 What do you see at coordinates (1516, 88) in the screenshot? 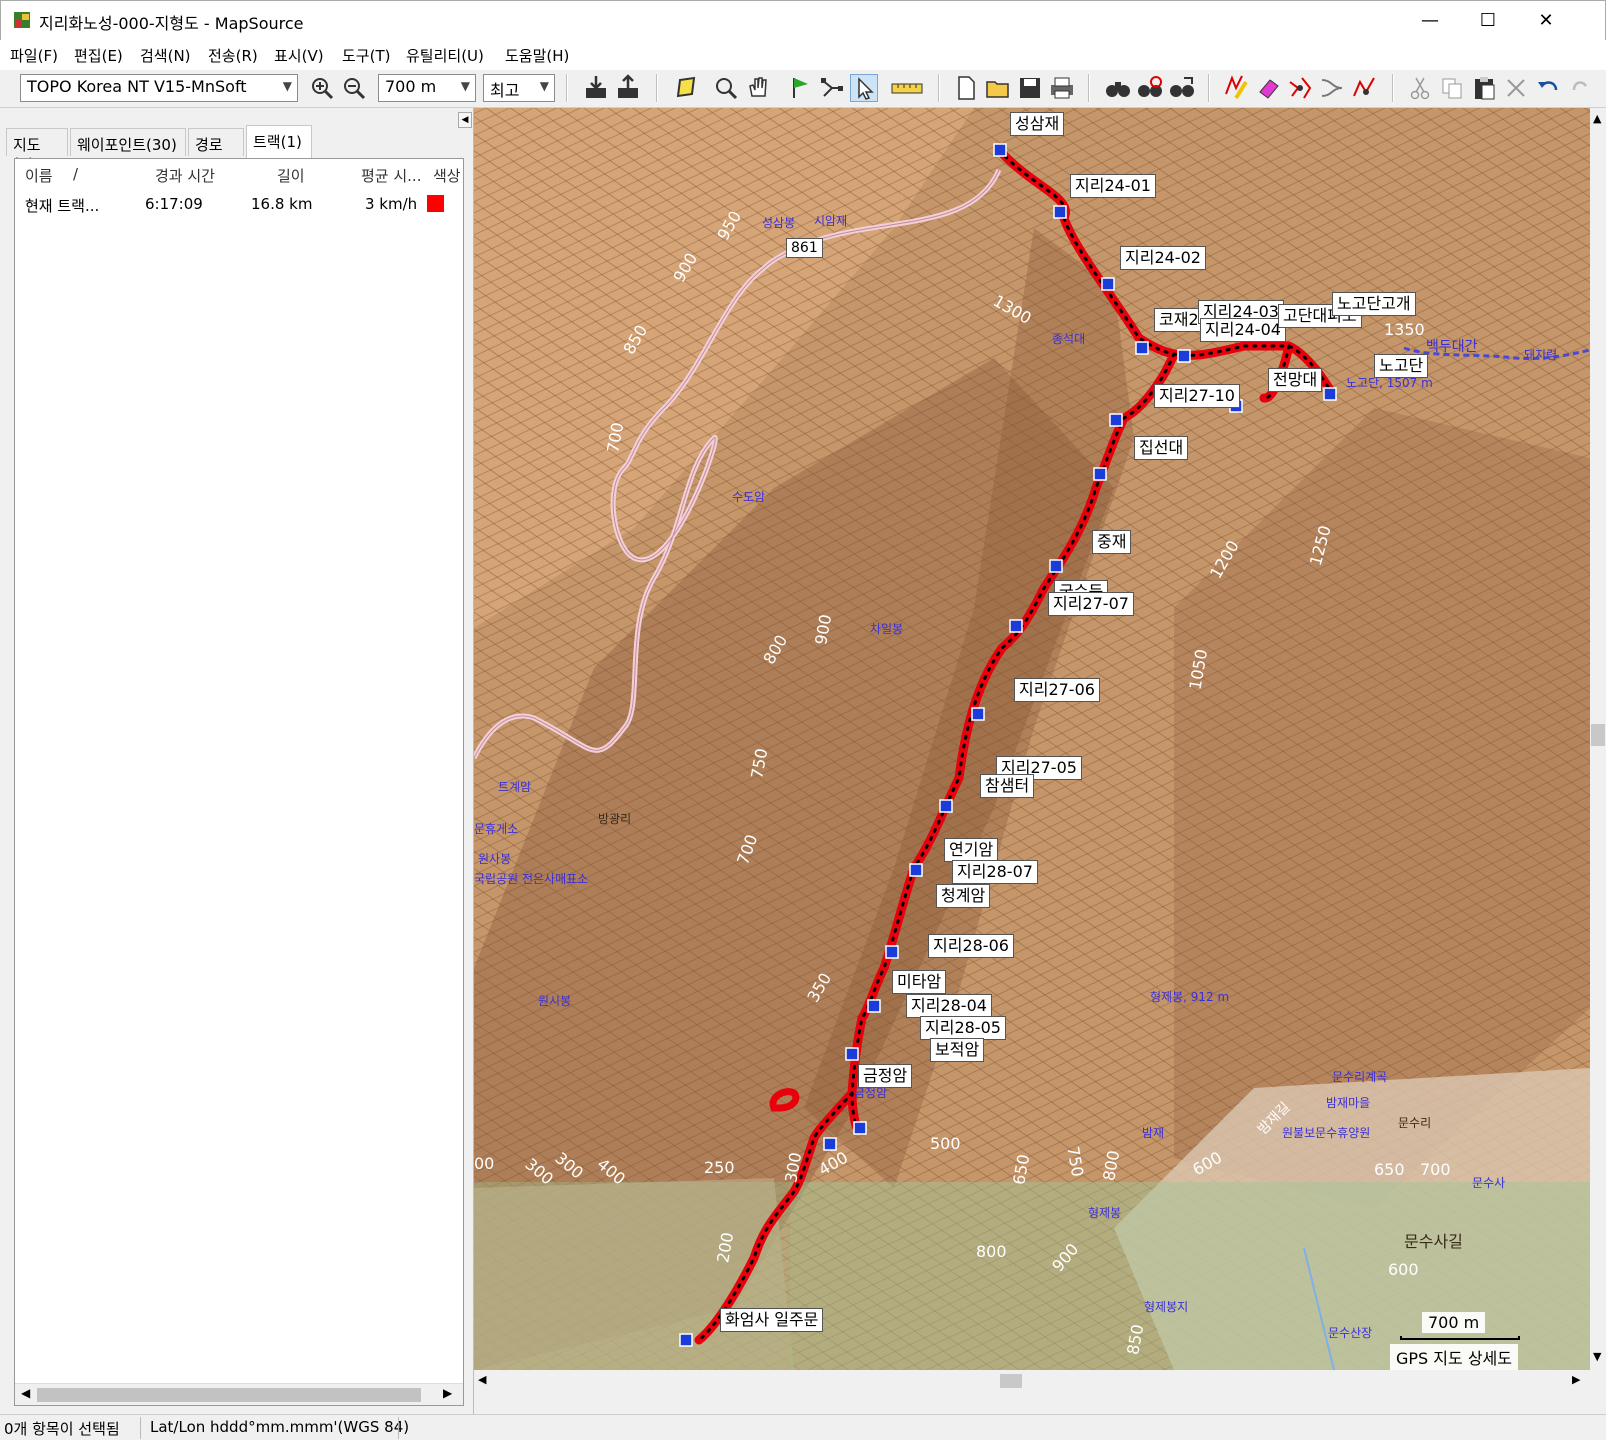
I see `delete-button` at bounding box center [1516, 88].